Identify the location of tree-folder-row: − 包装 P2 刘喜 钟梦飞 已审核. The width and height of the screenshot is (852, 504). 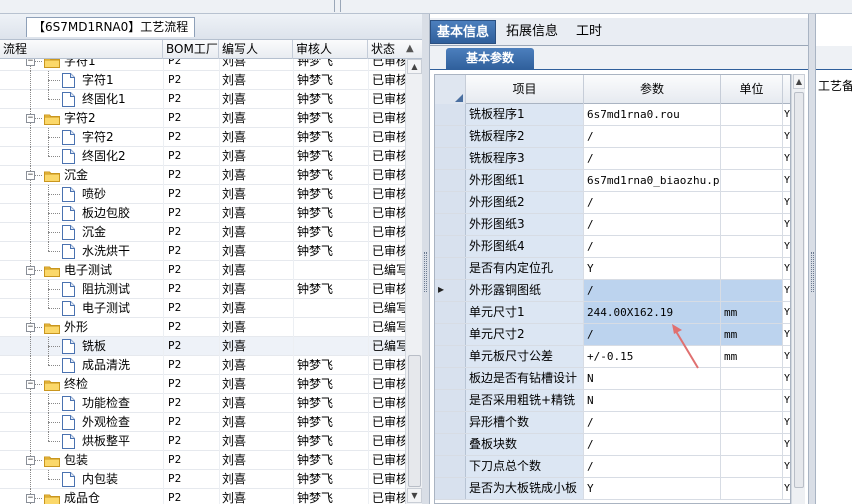
(202, 460).